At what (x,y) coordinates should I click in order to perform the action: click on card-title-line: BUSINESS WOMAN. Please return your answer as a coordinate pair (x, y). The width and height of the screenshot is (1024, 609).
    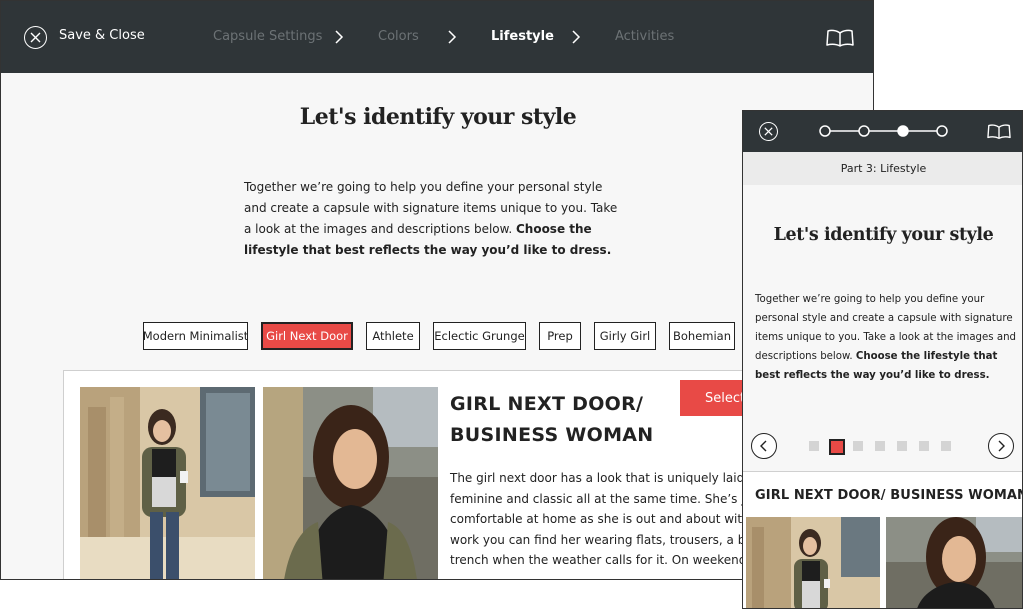
    Looking at the image, I should click on (552, 435).